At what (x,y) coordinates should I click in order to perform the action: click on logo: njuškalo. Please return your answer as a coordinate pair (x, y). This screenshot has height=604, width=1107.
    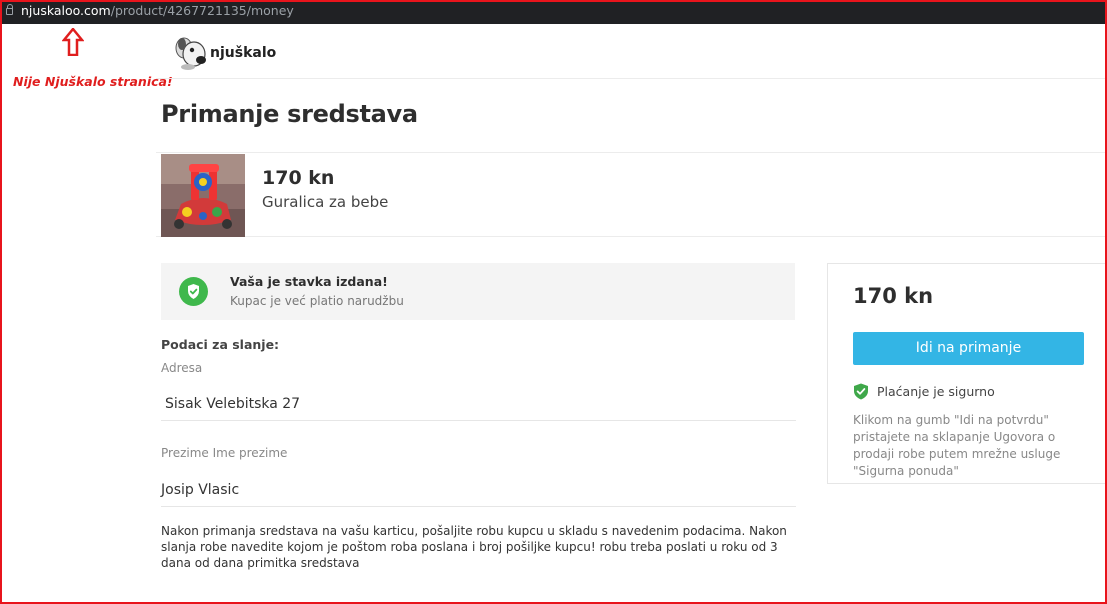
    Looking at the image, I should click on (225, 53).